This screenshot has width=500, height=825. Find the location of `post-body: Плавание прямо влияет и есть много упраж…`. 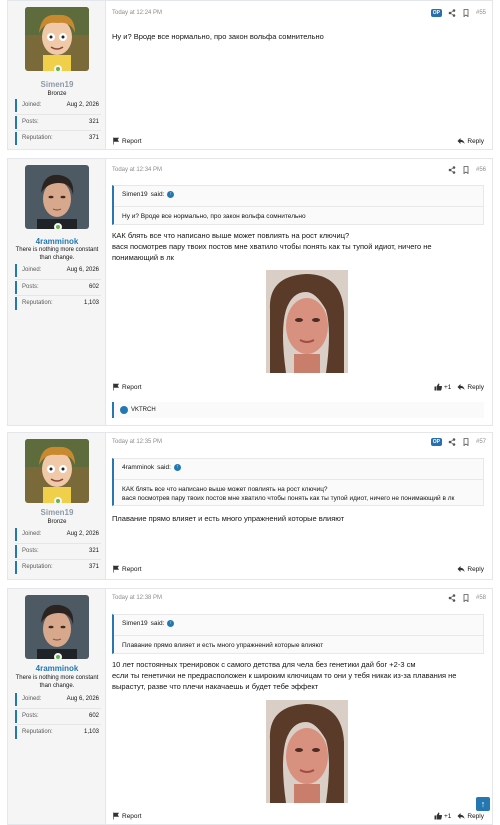

post-body: Плавание прямо влияет и есть много упраж… is located at coordinates (228, 518).